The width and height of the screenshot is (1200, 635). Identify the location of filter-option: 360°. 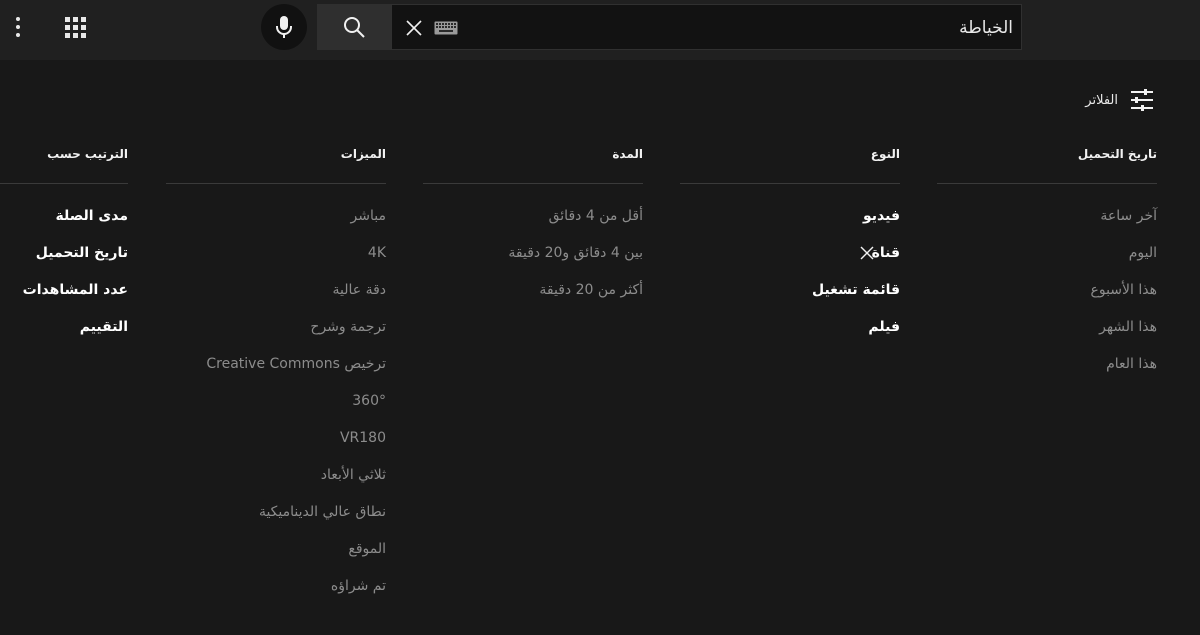
(276, 401).